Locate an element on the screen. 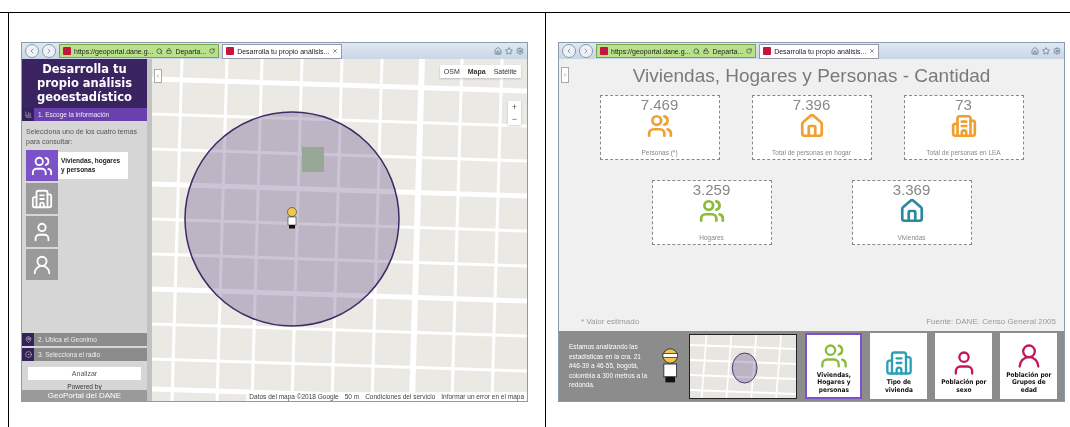 This screenshot has height=427, width=1070. radius-icon is located at coordinates (28, 354).